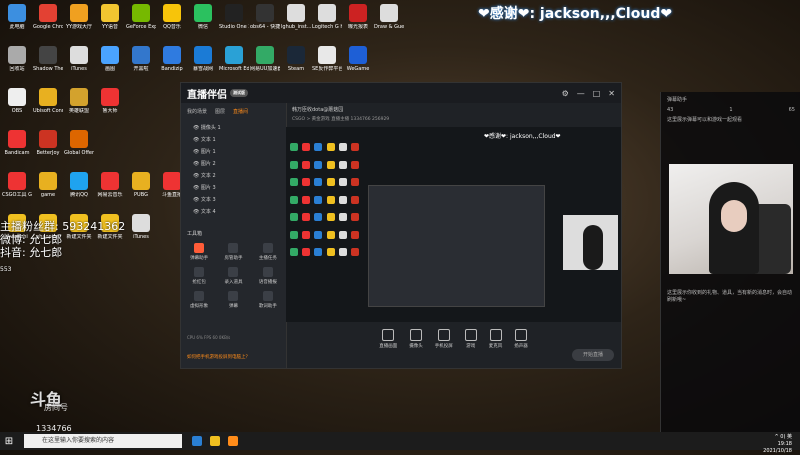 The image size is (800, 455). I want to click on shortcut-label: Studio One 3, so click(234, 27).